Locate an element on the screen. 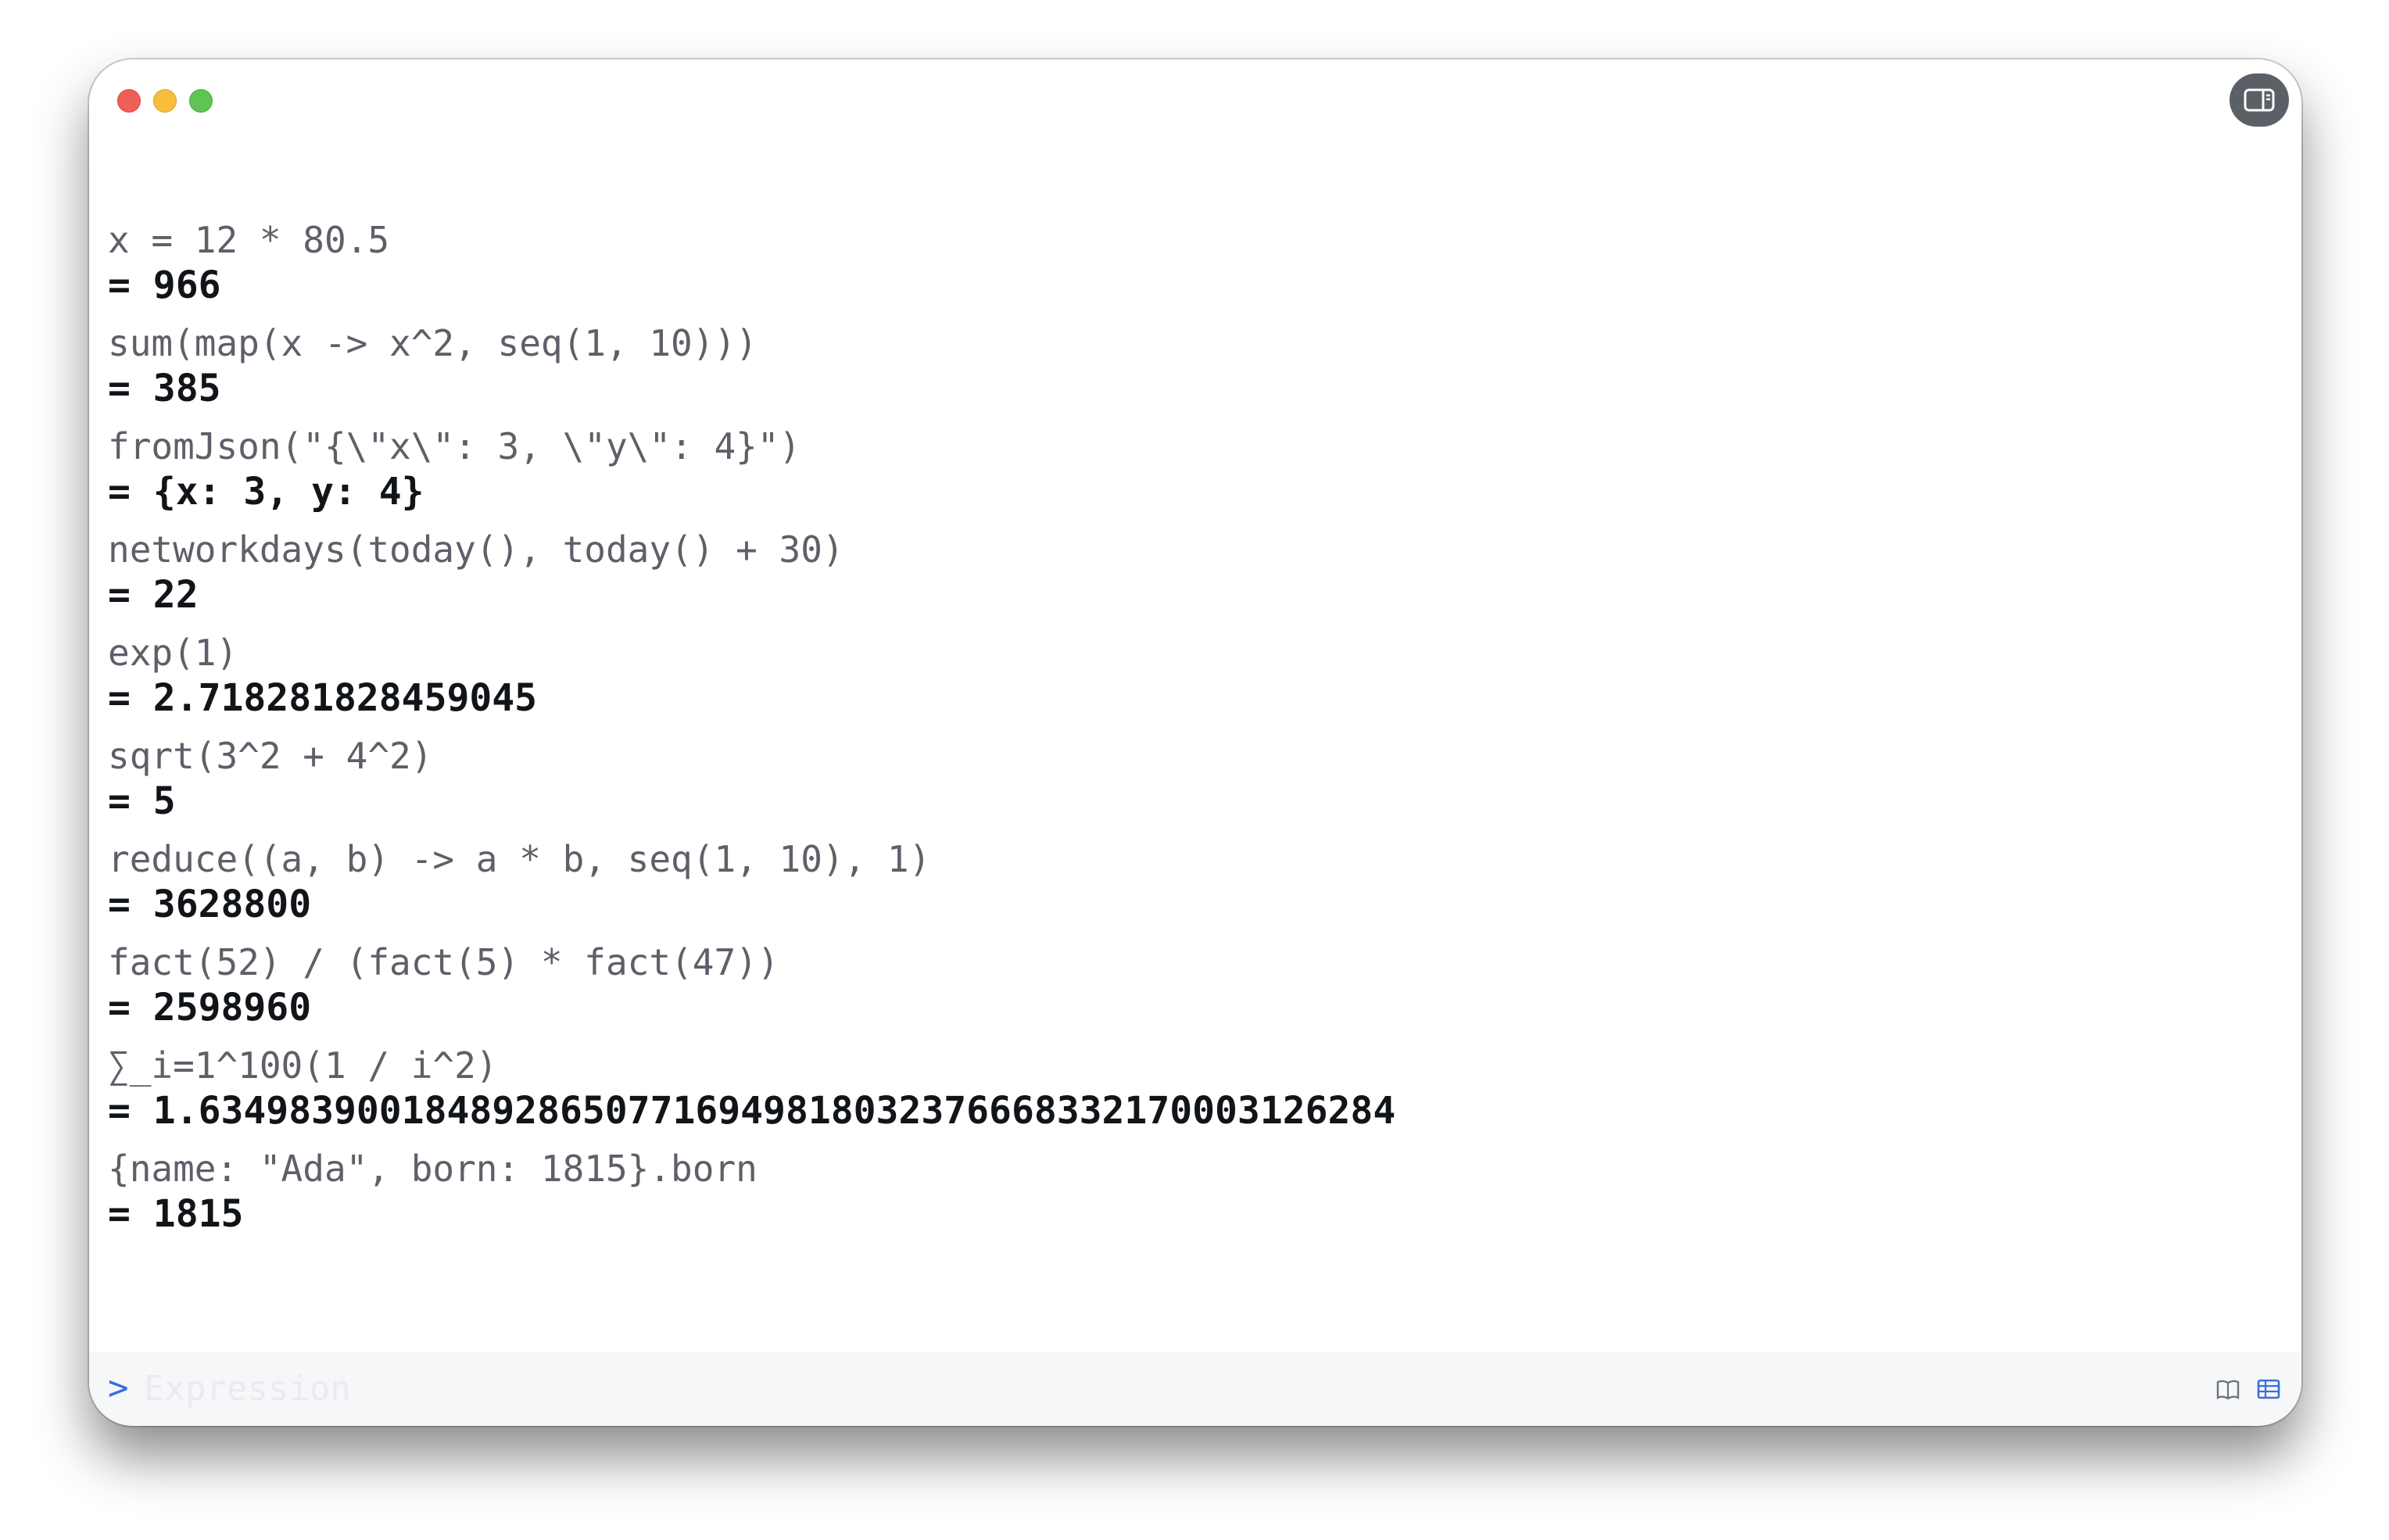 The height and width of the screenshot is (1540, 2389). expression-text: sum(map(x -> x^2, seq(1, 10))) is located at coordinates (433, 343).